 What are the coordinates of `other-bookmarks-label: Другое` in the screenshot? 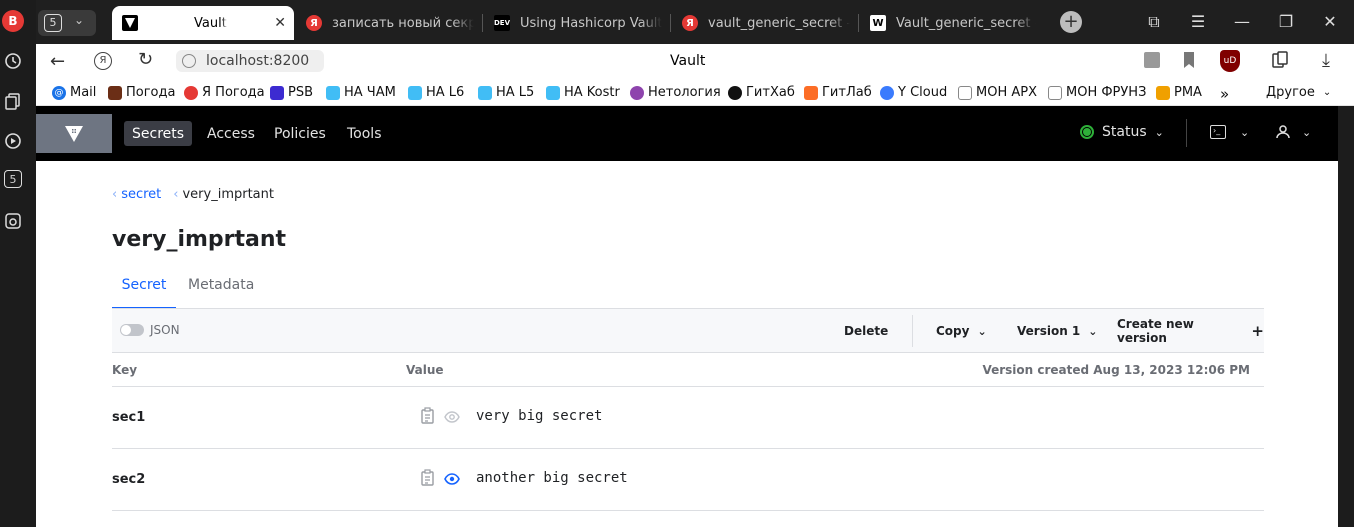 It's located at (1290, 92).